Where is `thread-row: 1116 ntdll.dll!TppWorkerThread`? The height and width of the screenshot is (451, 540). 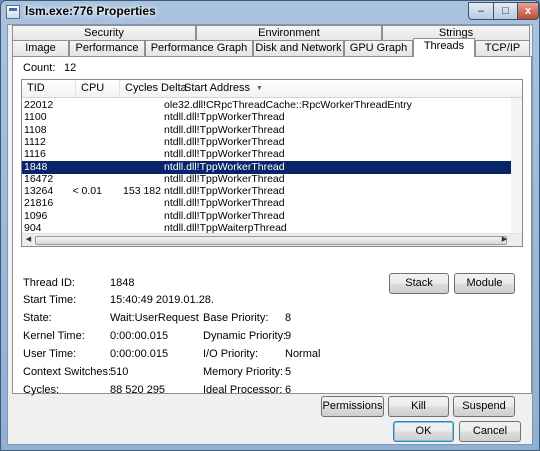
thread-row: 1116 ntdll.dll!TppWorkerThread is located at coordinates (272, 154).